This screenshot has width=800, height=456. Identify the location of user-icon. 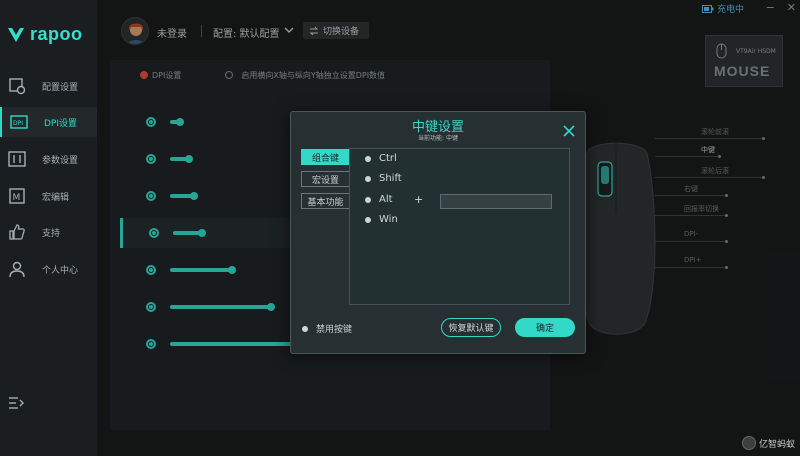
(17, 269).